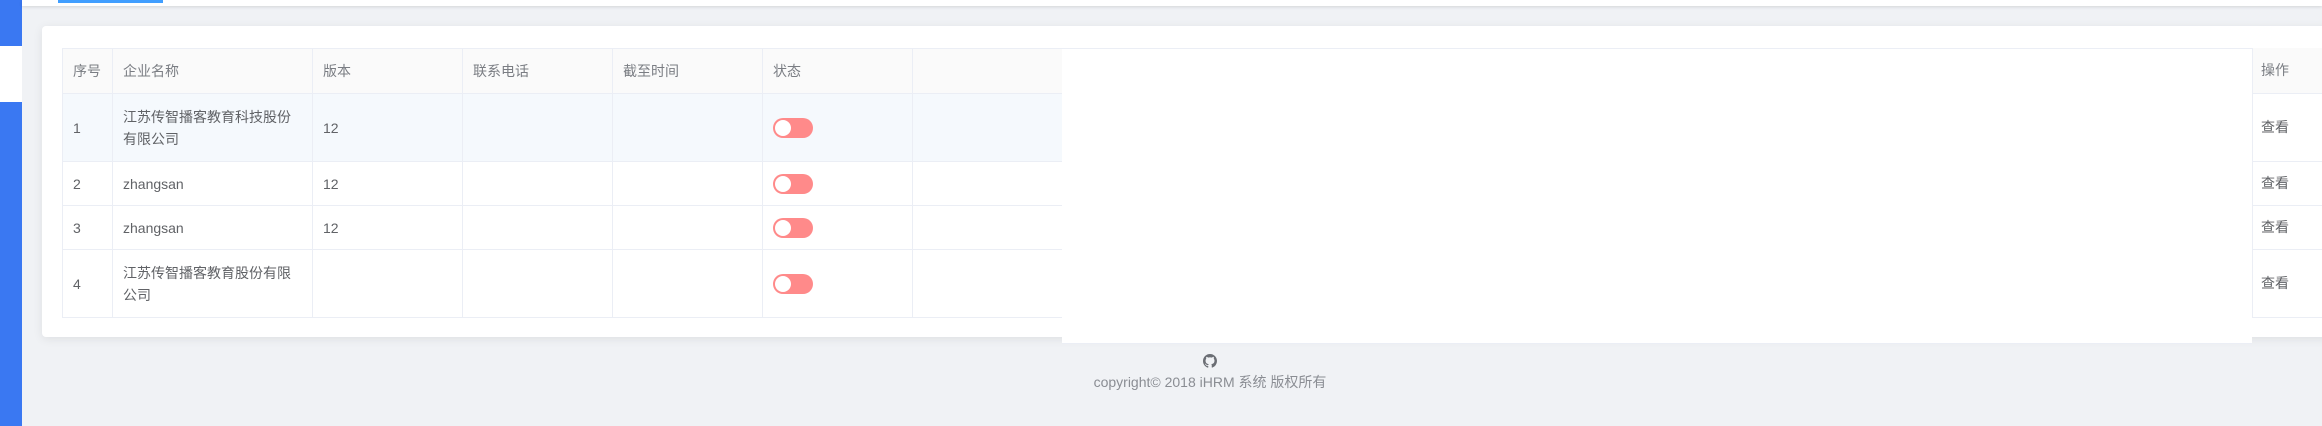  What do you see at coordinates (87, 183) in the screenshot?
I see `cell-index: 2` at bounding box center [87, 183].